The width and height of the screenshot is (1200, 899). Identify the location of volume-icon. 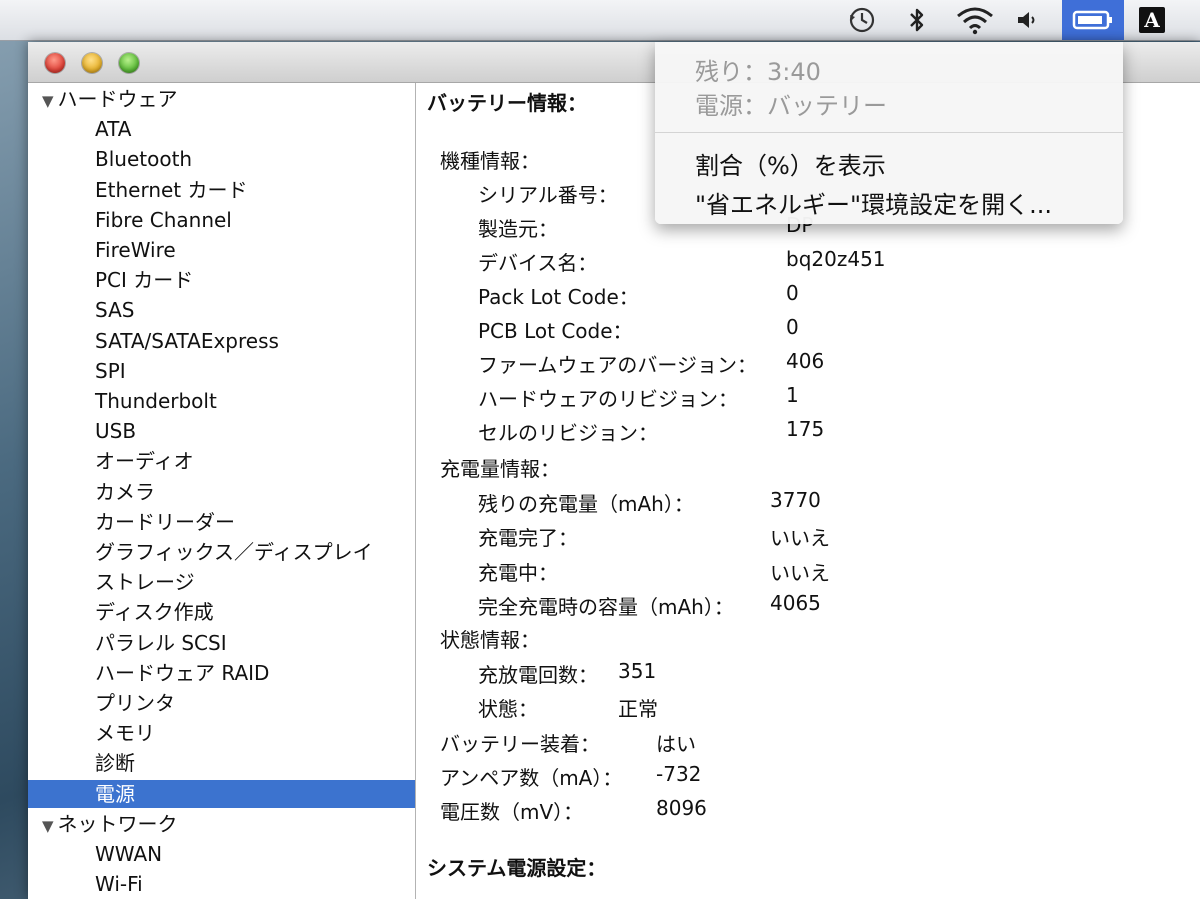
(1027, 20).